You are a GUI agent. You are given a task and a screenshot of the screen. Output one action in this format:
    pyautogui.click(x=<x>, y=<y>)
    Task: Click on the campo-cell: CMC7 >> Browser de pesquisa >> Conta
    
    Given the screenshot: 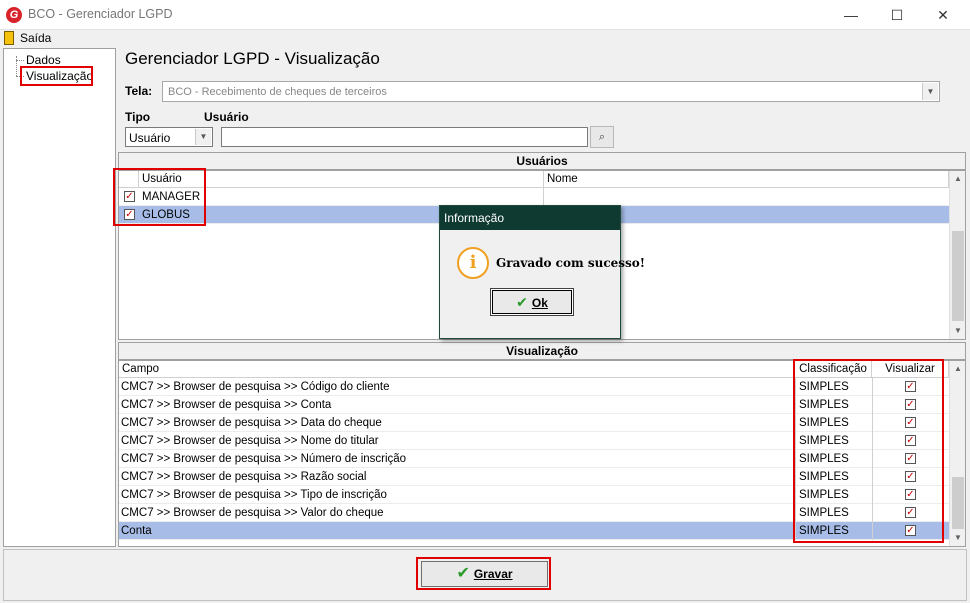 What is the action you would take?
    pyautogui.click(x=226, y=405)
    